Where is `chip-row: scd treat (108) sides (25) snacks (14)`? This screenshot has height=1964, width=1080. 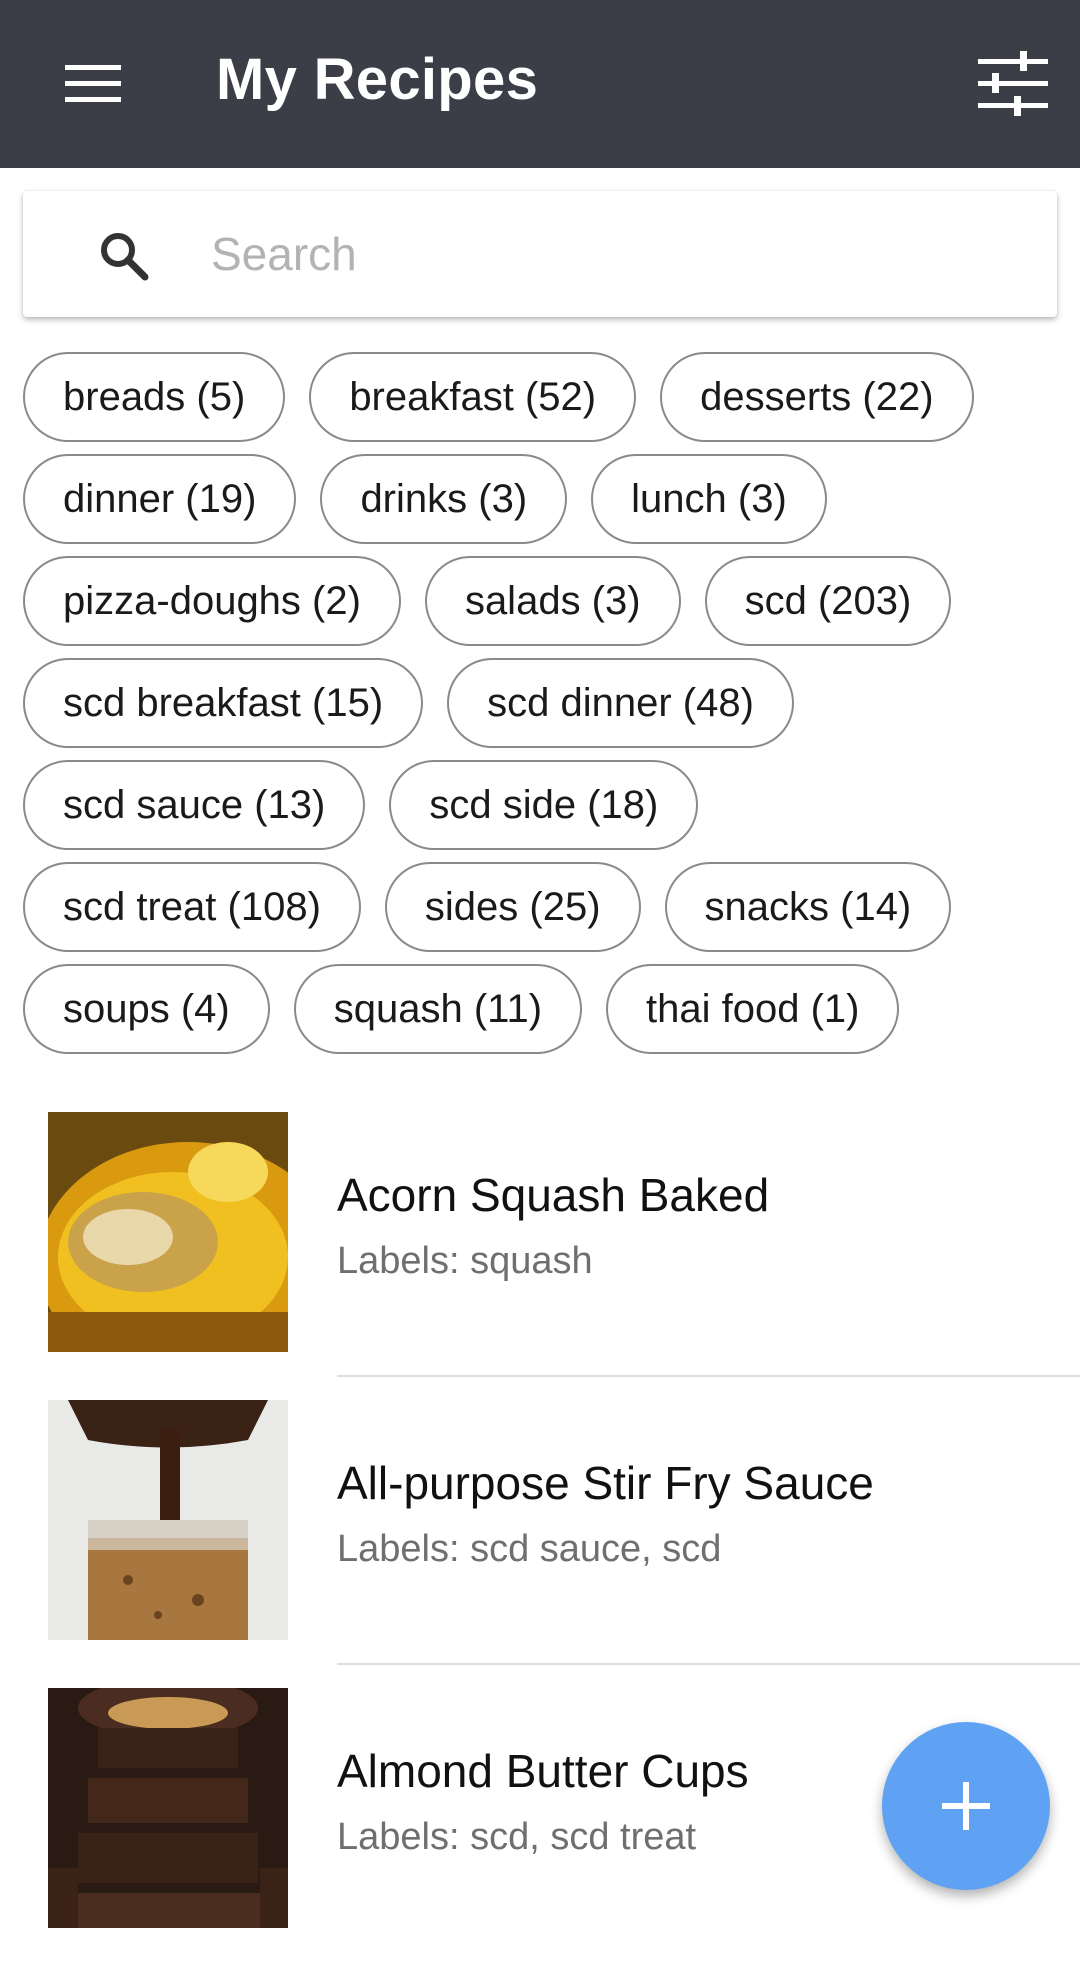 chip-row: scd treat (108) sides (25) snacks (14) is located at coordinates (543, 907).